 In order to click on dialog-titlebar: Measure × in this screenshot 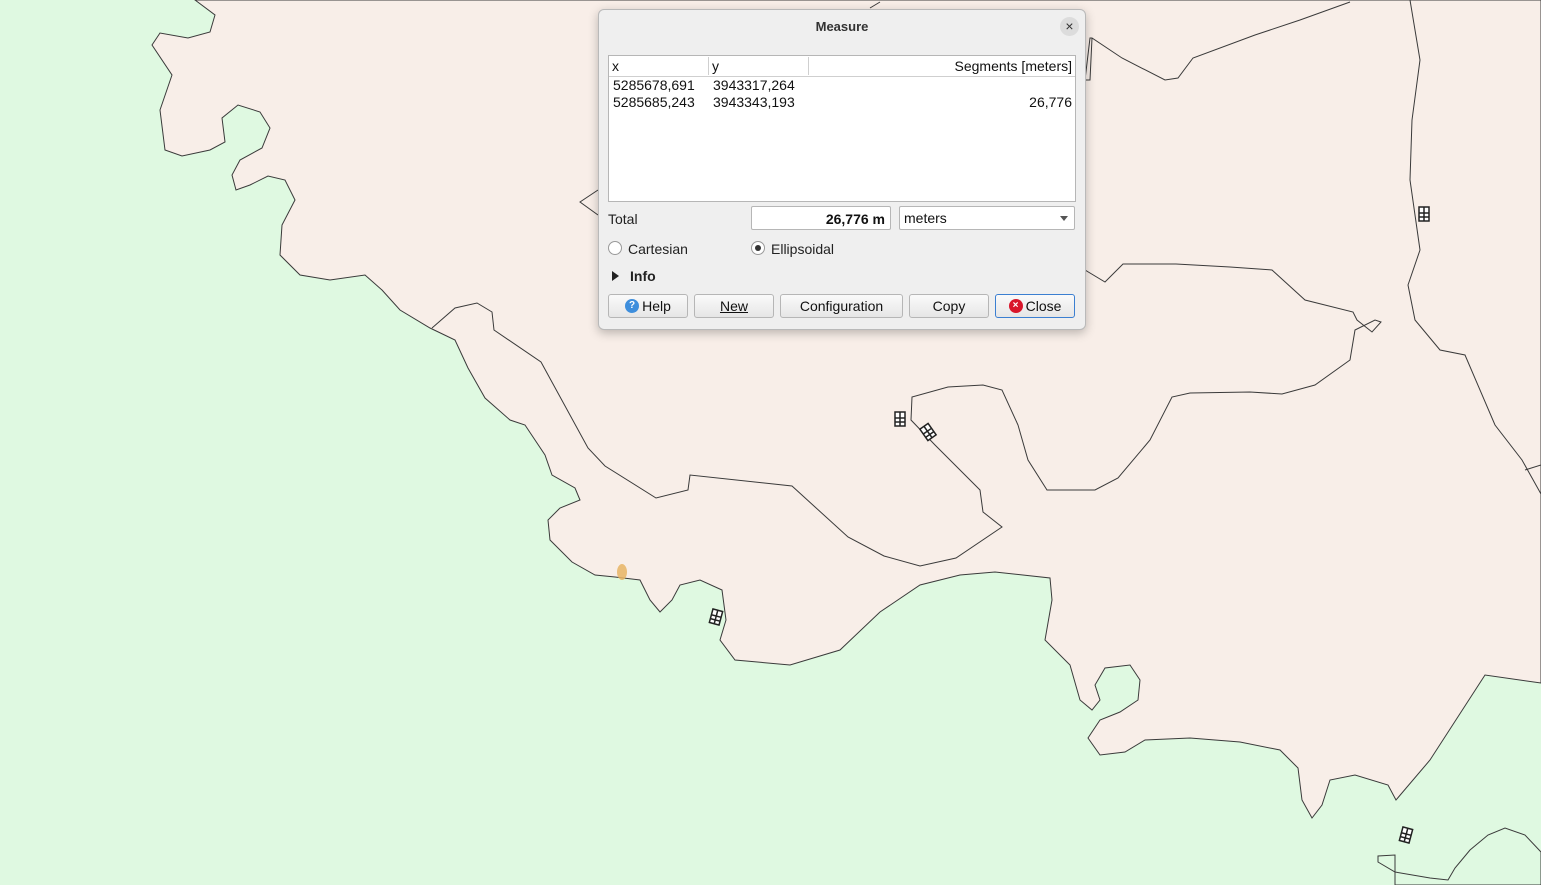, I will do `click(842, 27)`.